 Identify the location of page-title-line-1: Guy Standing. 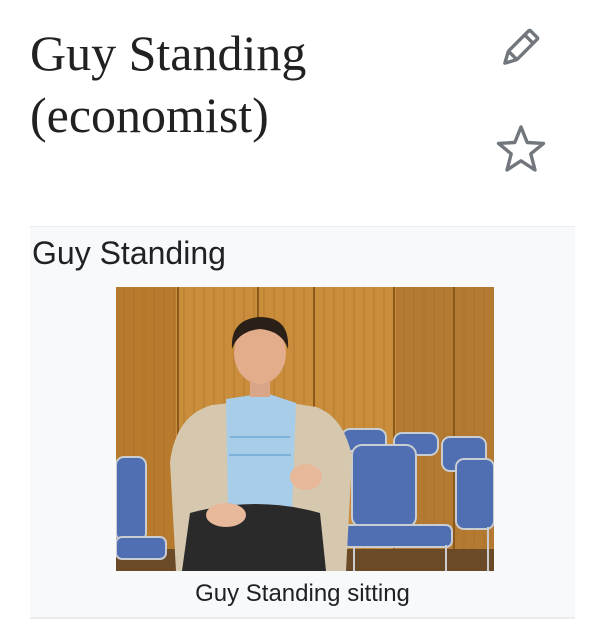
(168, 53).